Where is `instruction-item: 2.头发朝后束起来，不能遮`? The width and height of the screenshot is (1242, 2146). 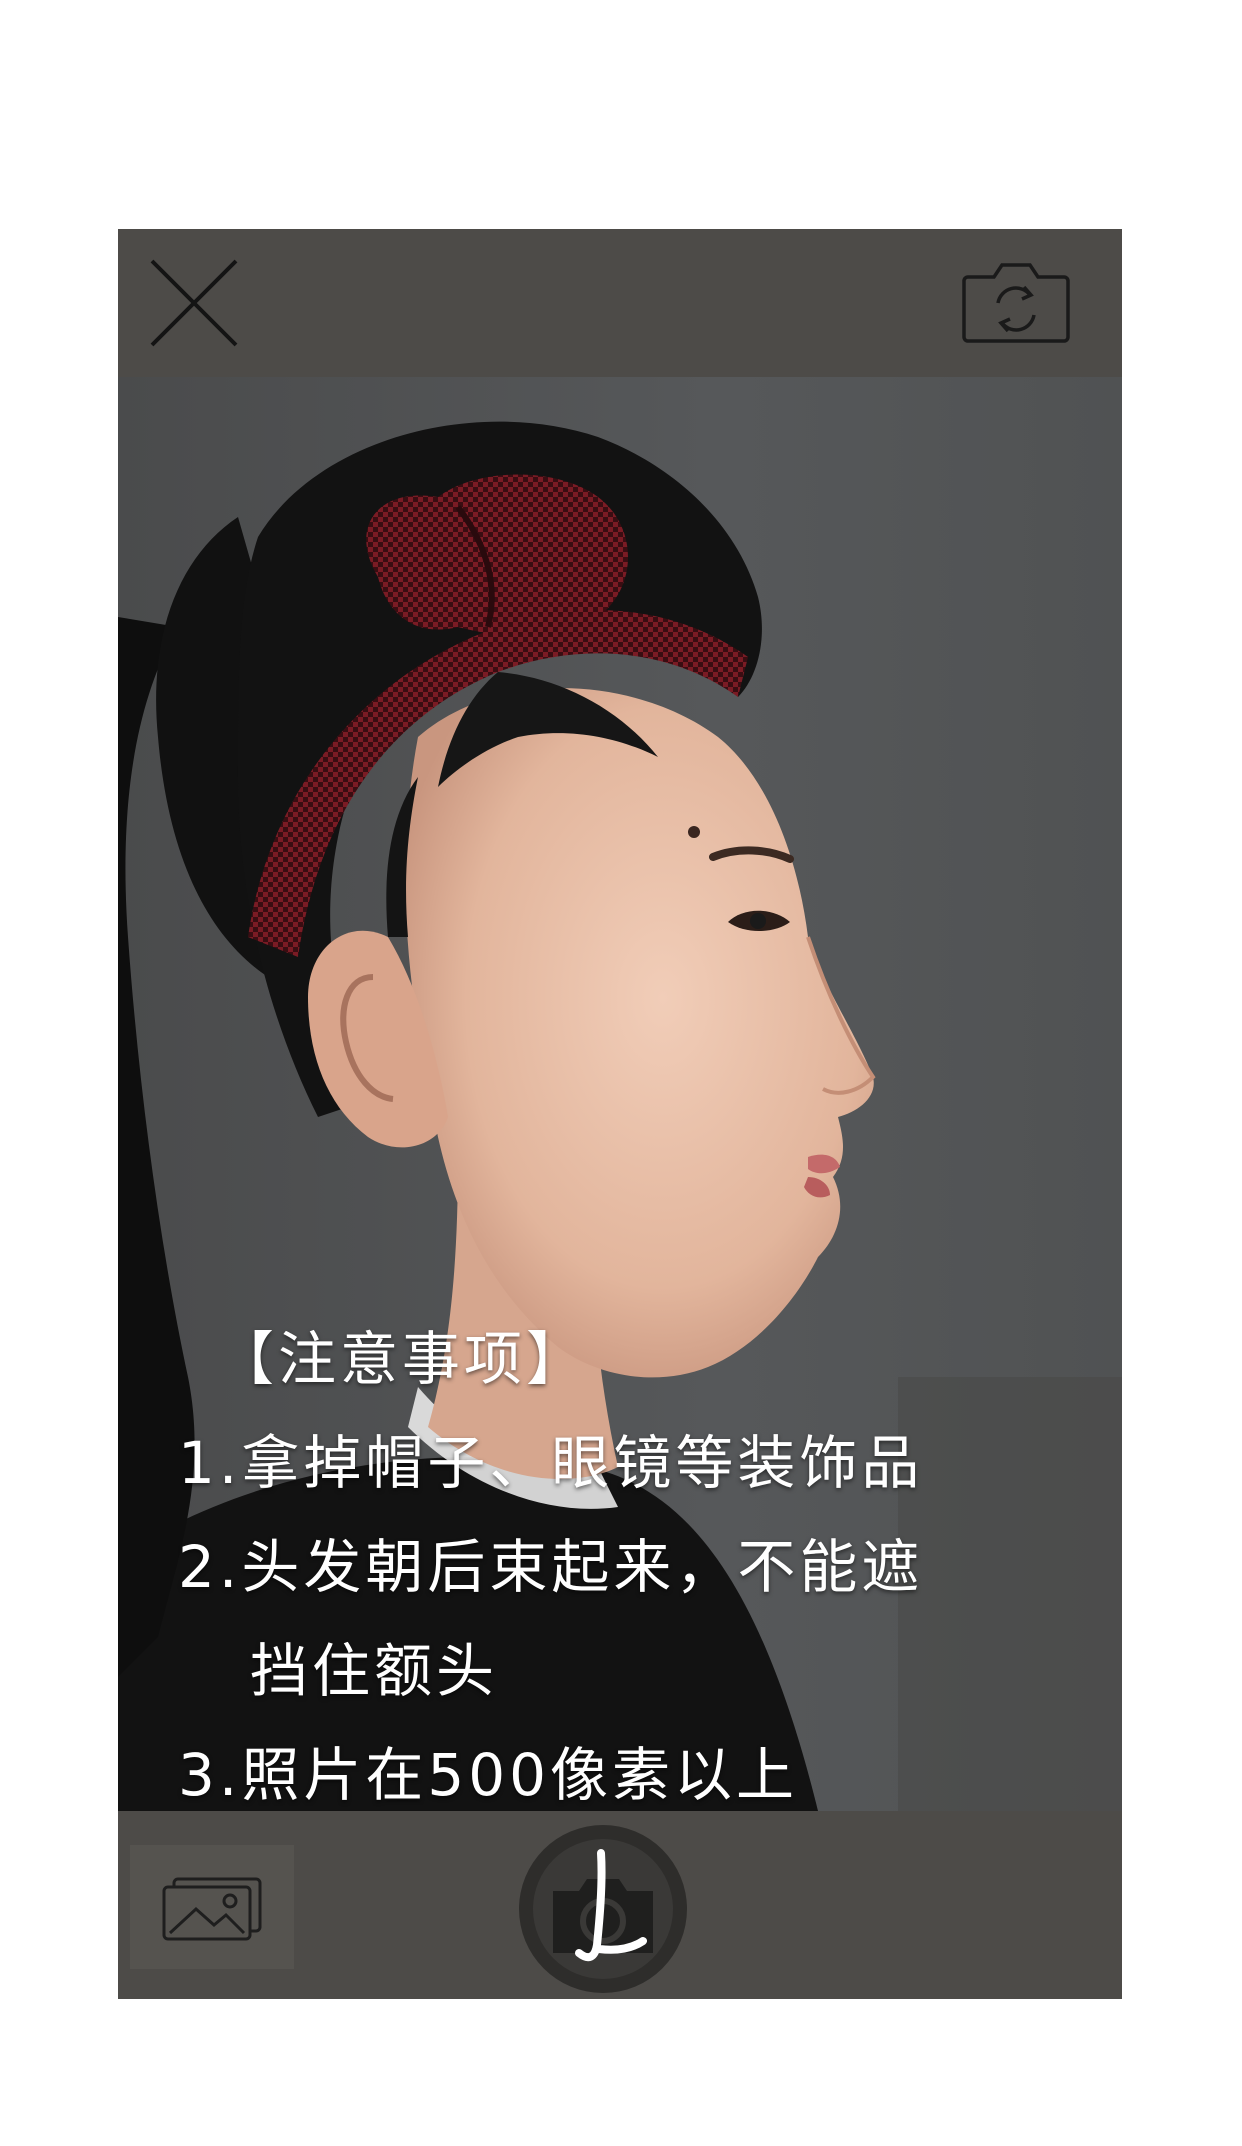
instruction-item: 2.头发朝后束起来，不能遮 is located at coordinates (551, 1567).